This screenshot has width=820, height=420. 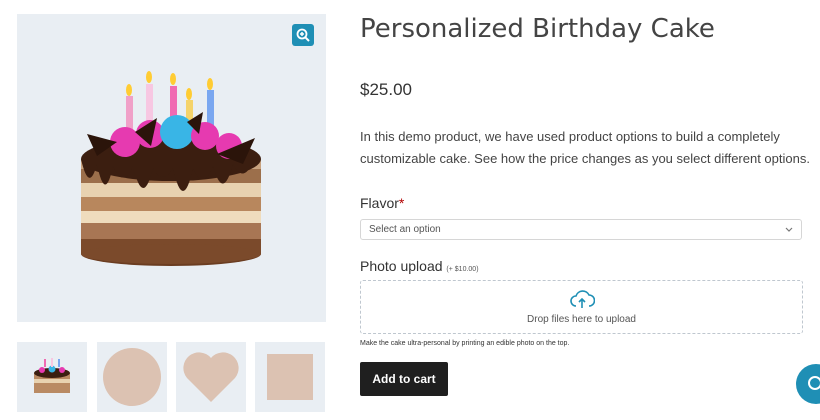 I want to click on flavor-label: Flavor*, so click(x=382, y=203).